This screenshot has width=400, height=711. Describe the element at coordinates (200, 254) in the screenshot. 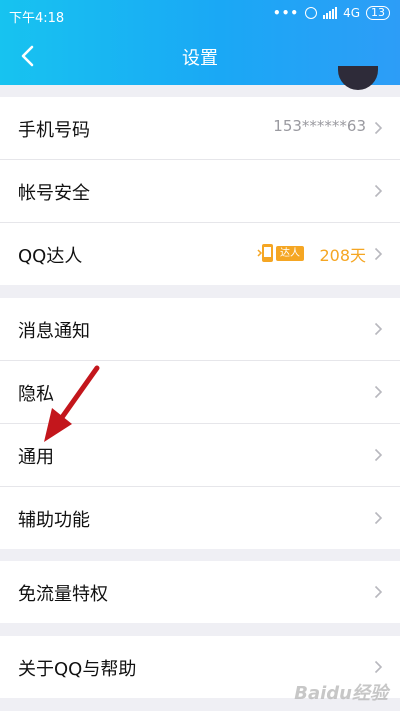

I see `row-qq-daren: QQ达人 达人 208天` at that location.